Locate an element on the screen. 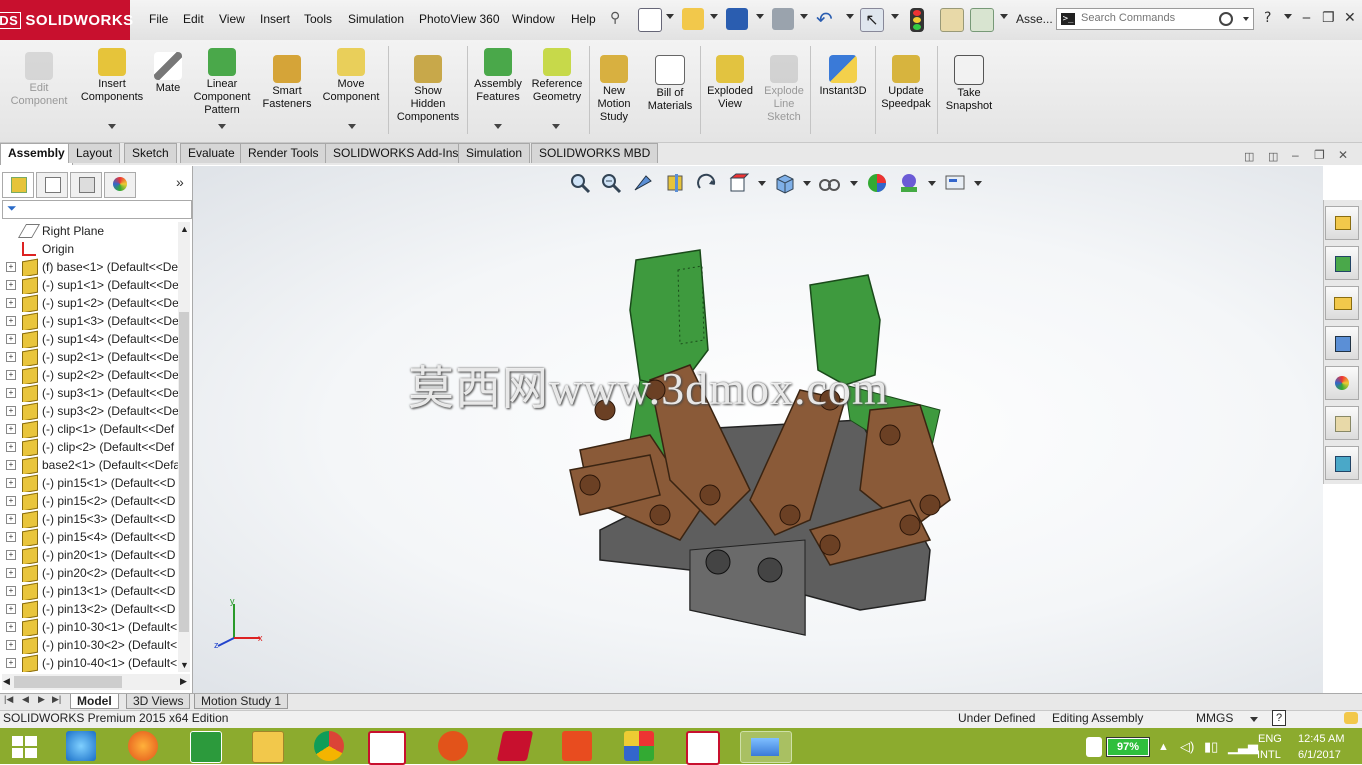 This screenshot has height=765, width=1362. office-app-icon is located at coordinates (639, 746).